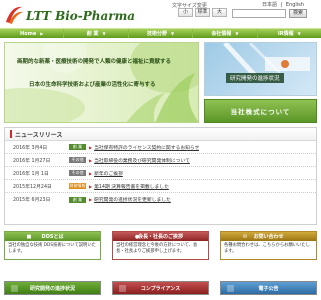 Image resolution: width=321 pixels, height=300 pixels. Describe the element at coordinates (92, 34) in the screenshot. I see `nav-label: 創 業` at that location.